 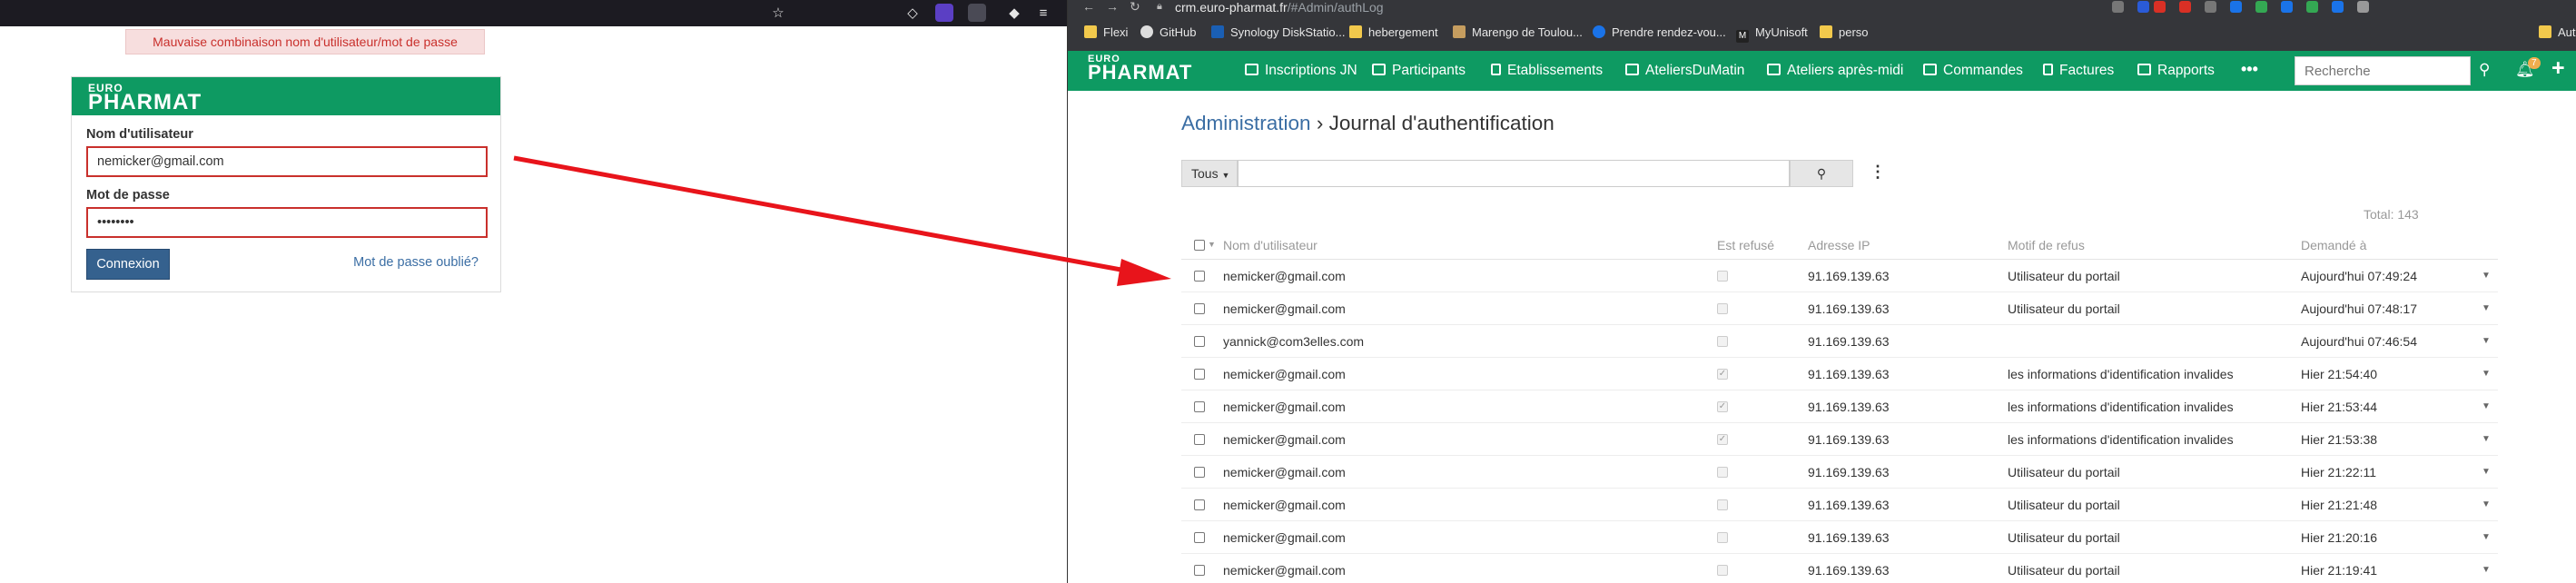 What do you see at coordinates (1547, 71) in the screenshot?
I see `nav-etablissements: Etablissements` at bounding box center [1547, 71].